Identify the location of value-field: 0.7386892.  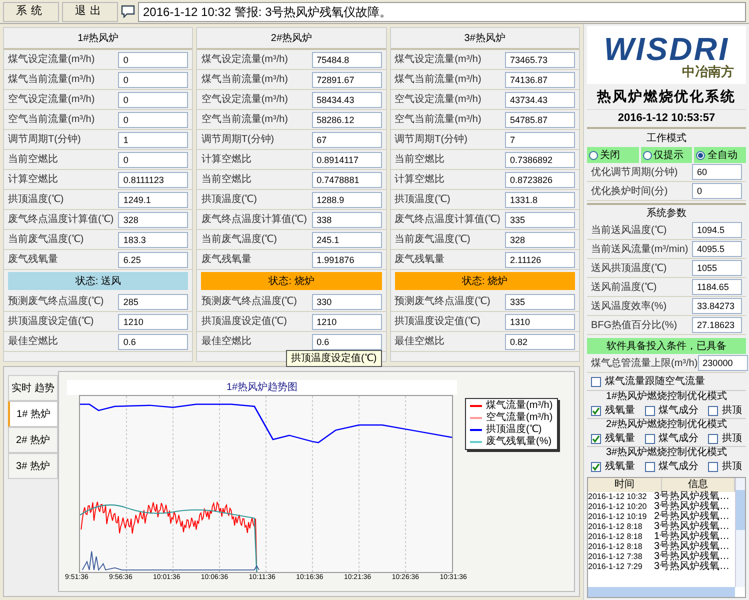
(539, 160).